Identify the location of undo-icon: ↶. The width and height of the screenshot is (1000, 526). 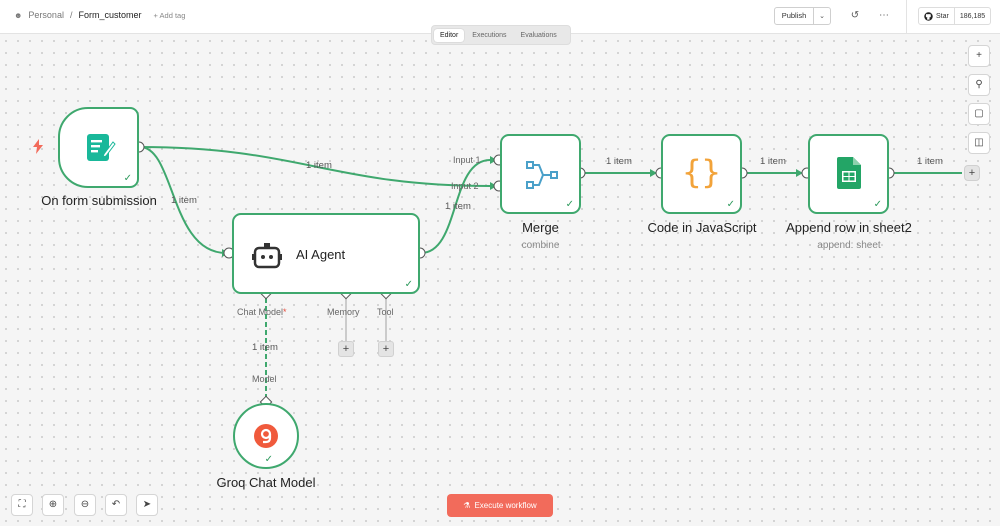
(116, 505).